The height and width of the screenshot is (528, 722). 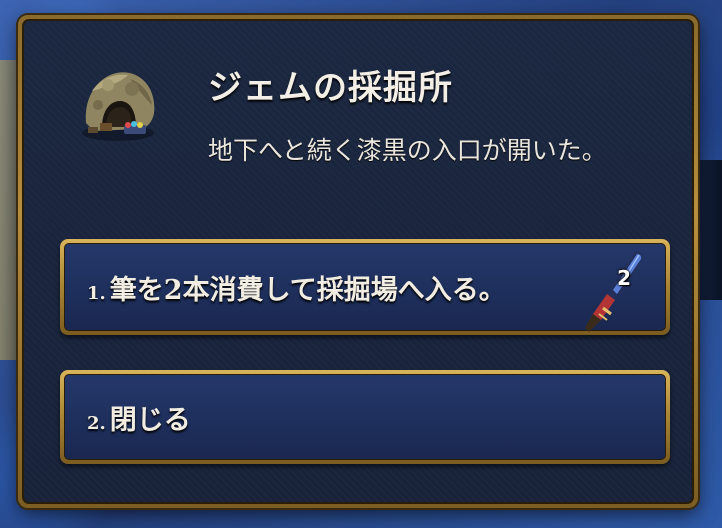 What do you see at coordinates (96, 293) in the screenshot?
I see `option-number: 1.` at bounding box center [96, 293].